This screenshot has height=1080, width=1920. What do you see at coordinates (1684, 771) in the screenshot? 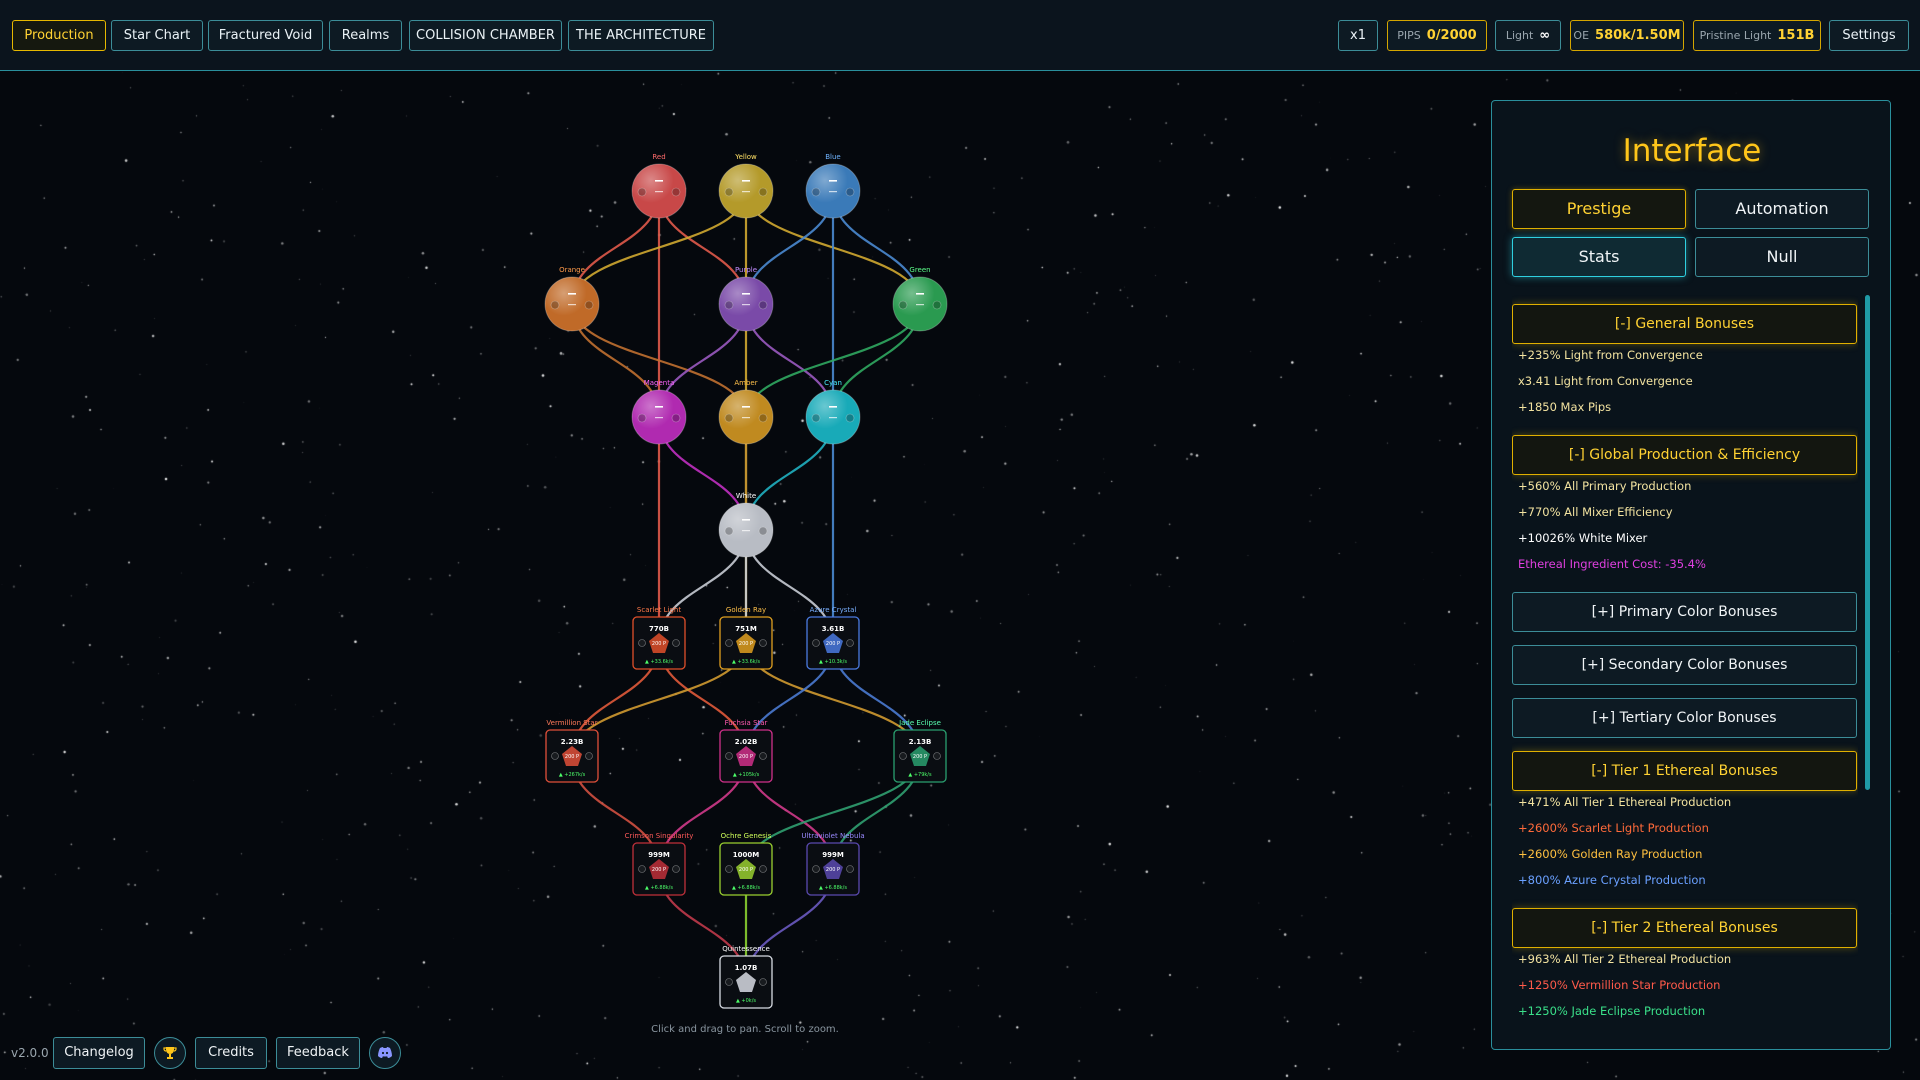
I see `section-tier1-ethereal-bonuses: [-] Tier 1 Ethereal Bonuses` at bounding box center [1684, 771].